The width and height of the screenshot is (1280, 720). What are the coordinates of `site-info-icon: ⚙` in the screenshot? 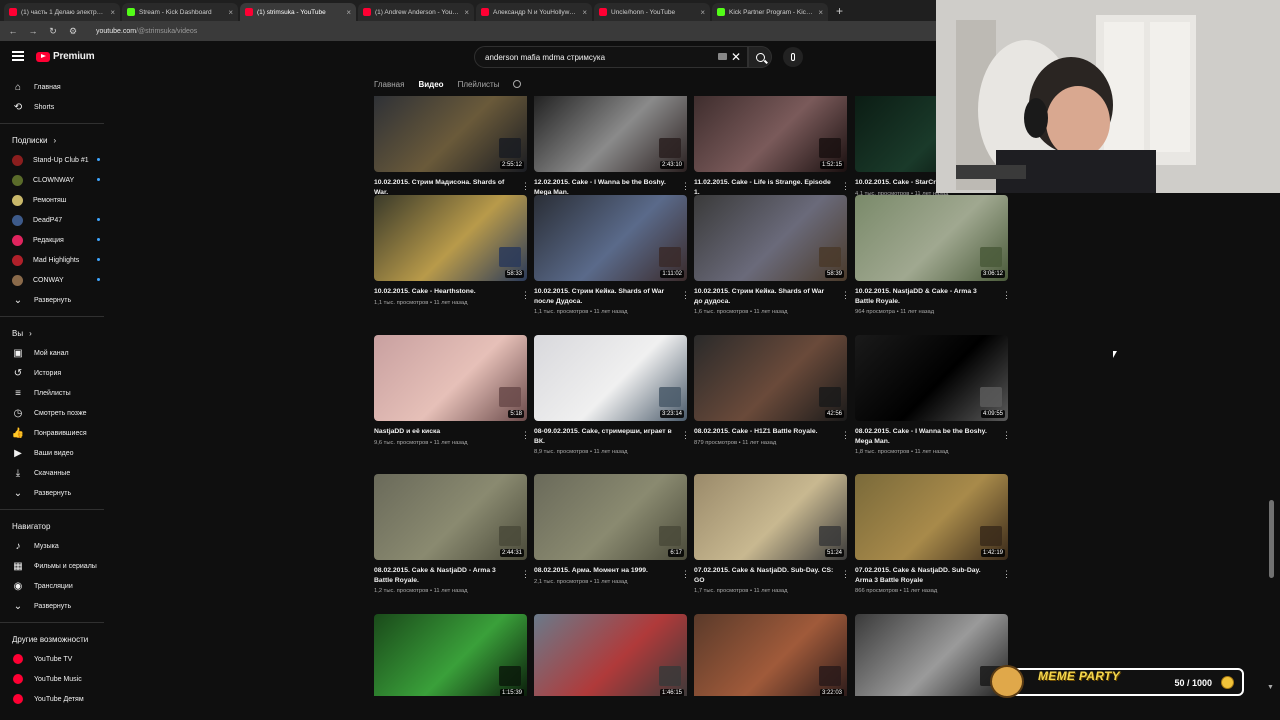 It's located at (73, 31).